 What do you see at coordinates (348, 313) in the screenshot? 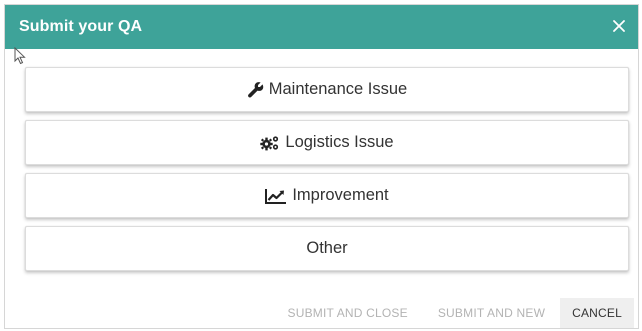
I see `submit-and-close-button: SUBMIT AND CLOSE` at bounding box center [348, 313].